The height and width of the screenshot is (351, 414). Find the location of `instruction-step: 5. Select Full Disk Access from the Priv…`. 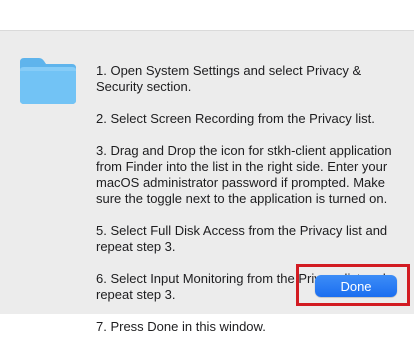

instruction-step: 5. Select Full Disk Access from the Priv… is located at coordinates (242, 238).